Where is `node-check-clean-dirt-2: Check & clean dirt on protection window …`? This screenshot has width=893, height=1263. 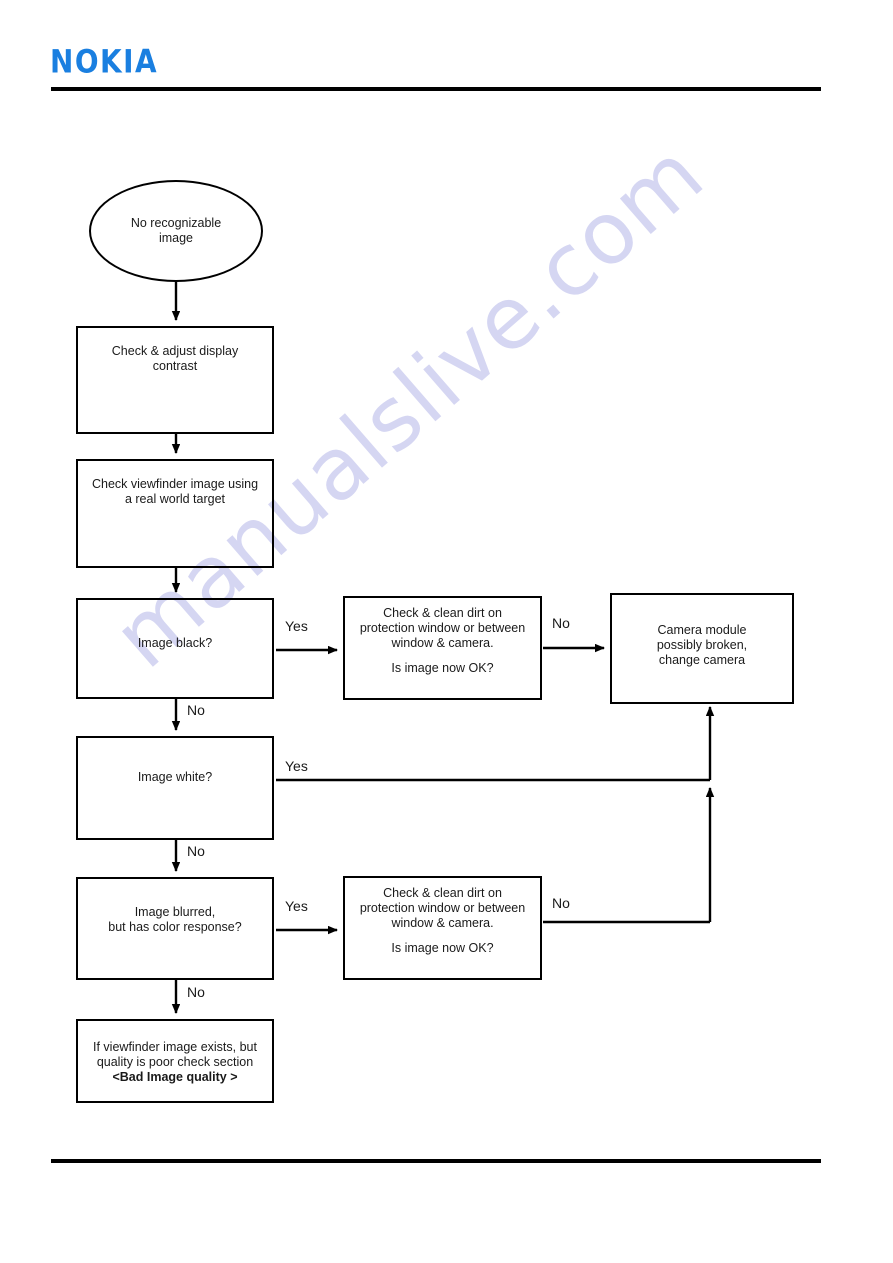
node-check-clean-dirt-2: Check & clean dirt on protection window … is located at coordinates (442, 928).